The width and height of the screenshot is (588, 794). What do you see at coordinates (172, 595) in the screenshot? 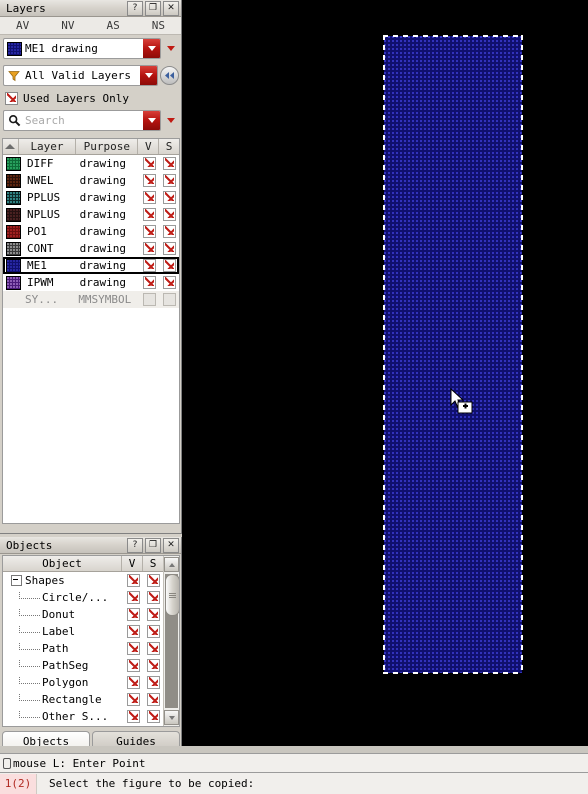
I see `objects-scroll-thumb` at bounding box center [172, 595].